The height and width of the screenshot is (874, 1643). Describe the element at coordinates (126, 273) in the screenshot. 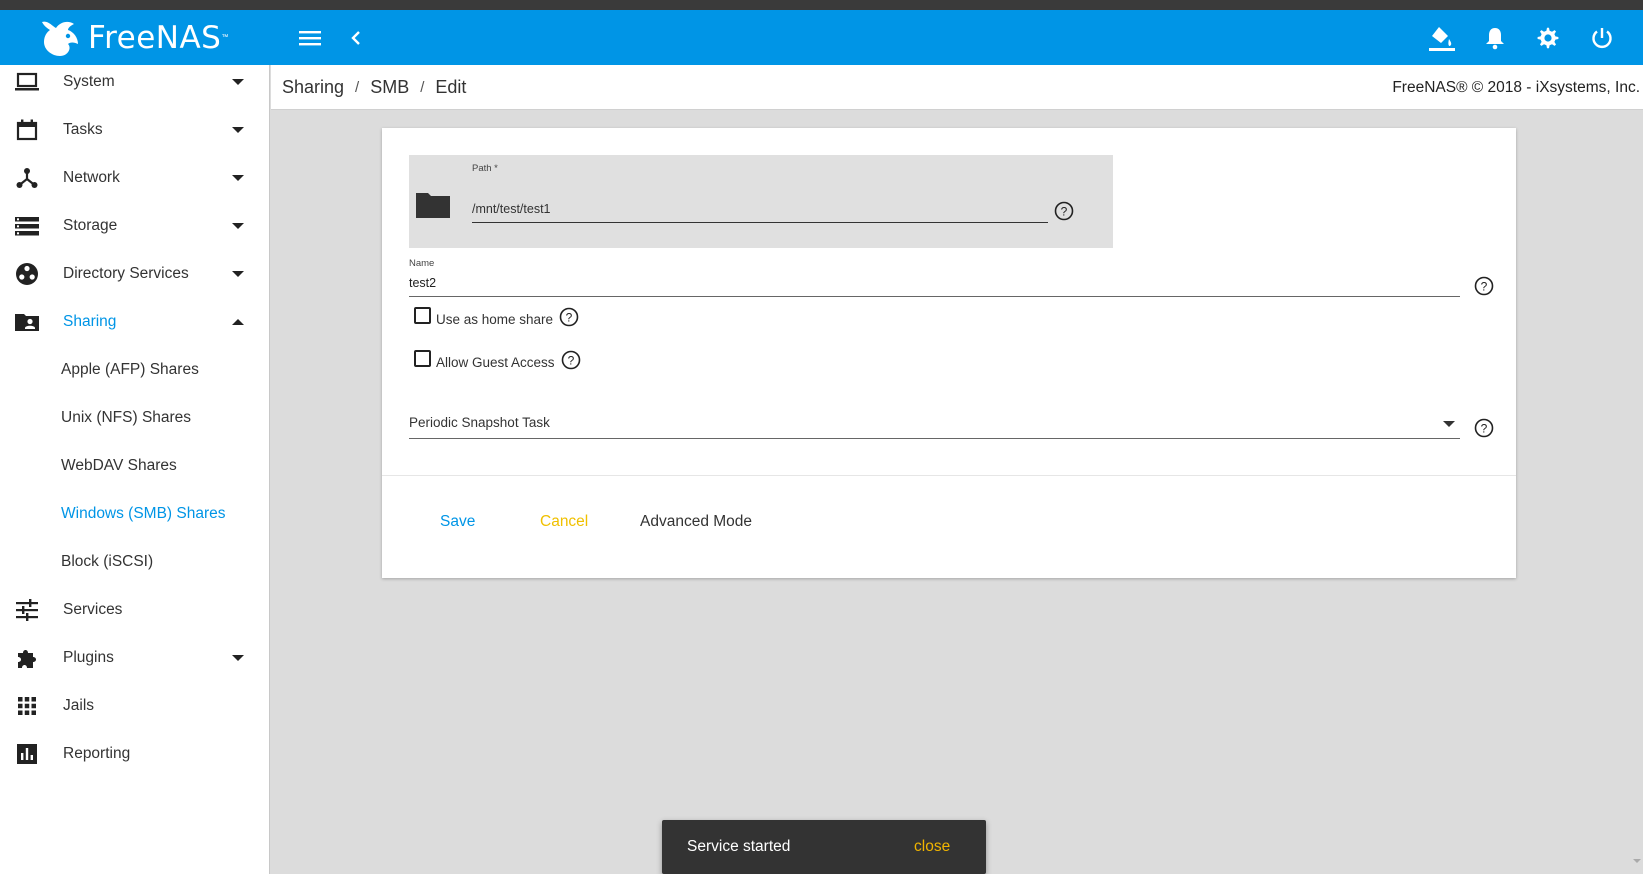

I see `sidebar-item-label: Directory Services` at that location.